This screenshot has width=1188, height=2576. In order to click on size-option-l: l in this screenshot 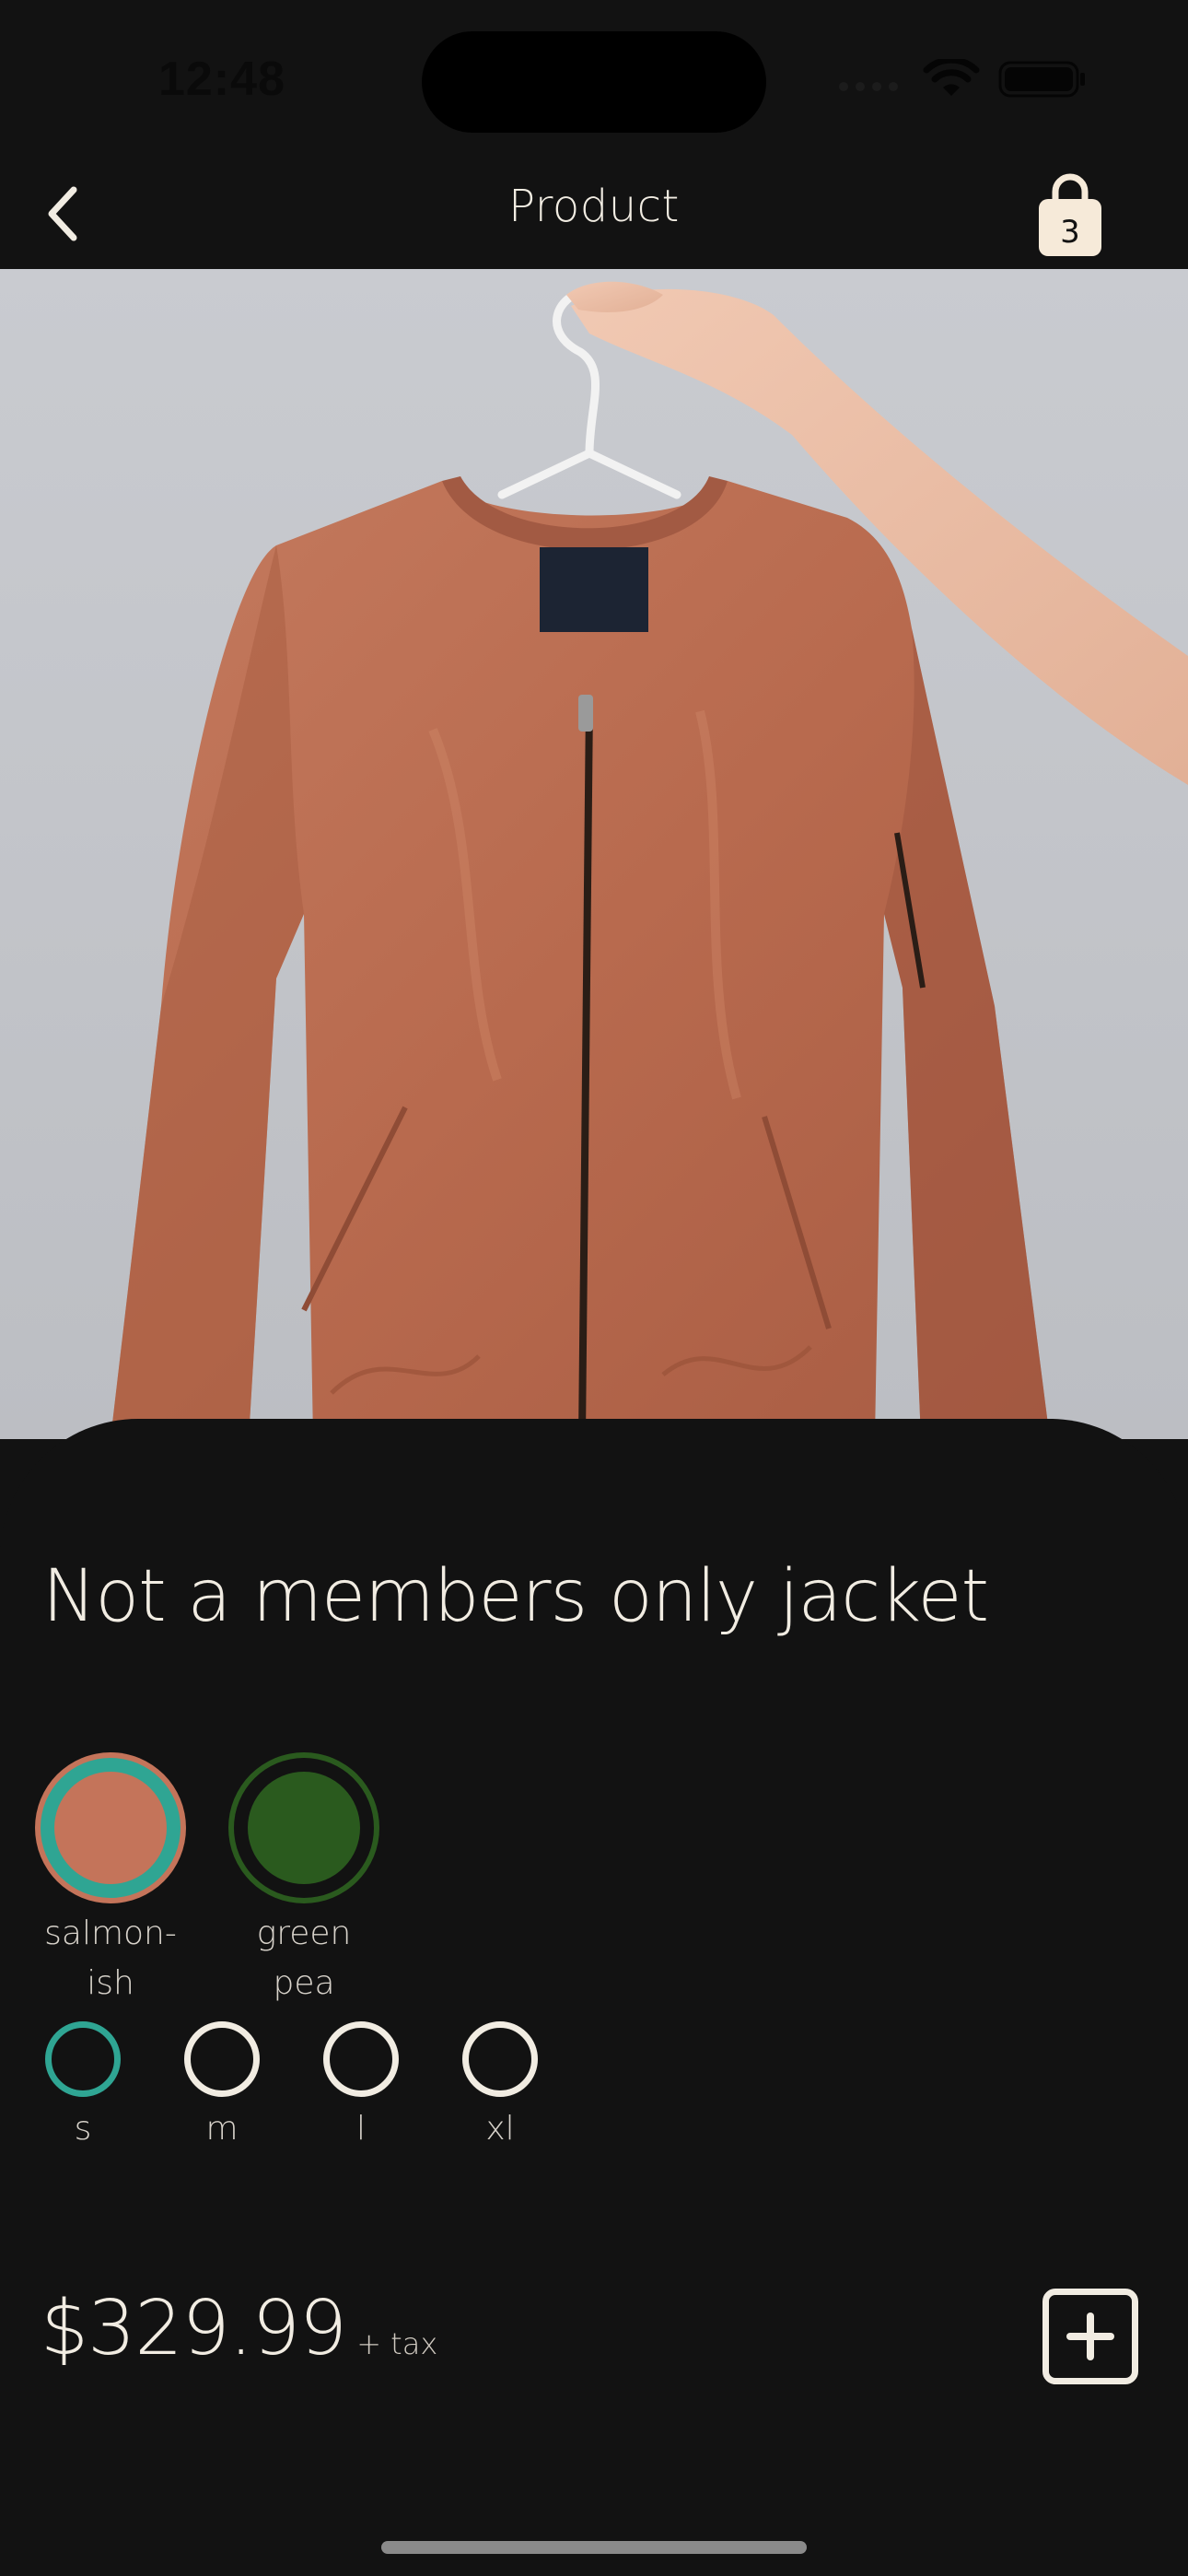, I will do `click(361, 2084)`.